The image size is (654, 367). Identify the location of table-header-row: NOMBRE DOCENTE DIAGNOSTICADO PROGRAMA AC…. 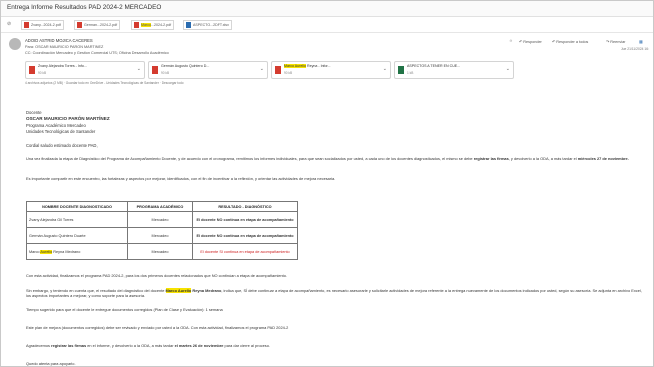
(162, 206).